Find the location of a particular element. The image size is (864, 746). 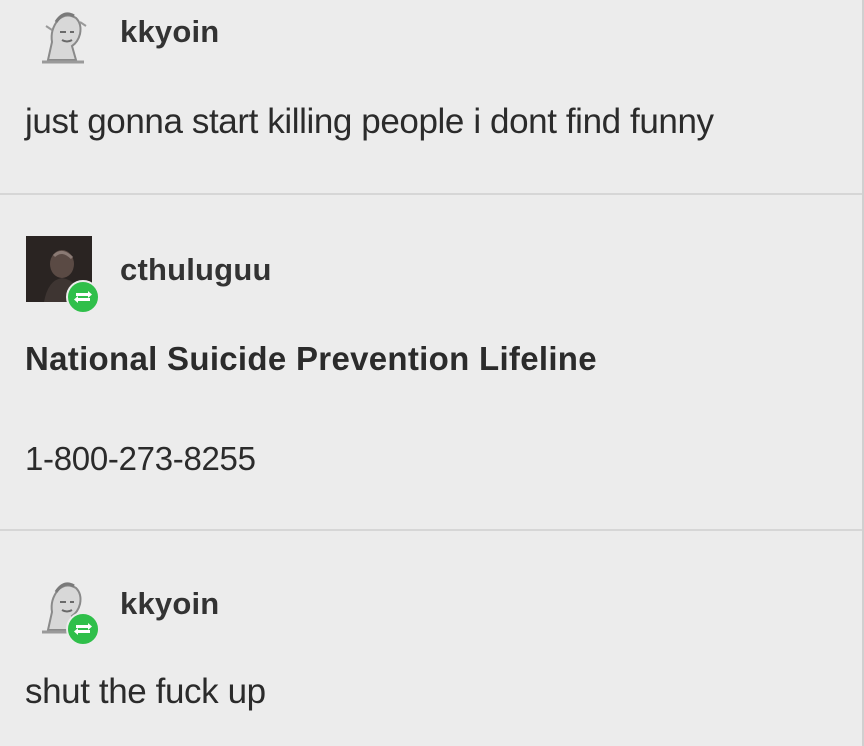

sketch-avatar-icon is located at coordinates (63, 35).